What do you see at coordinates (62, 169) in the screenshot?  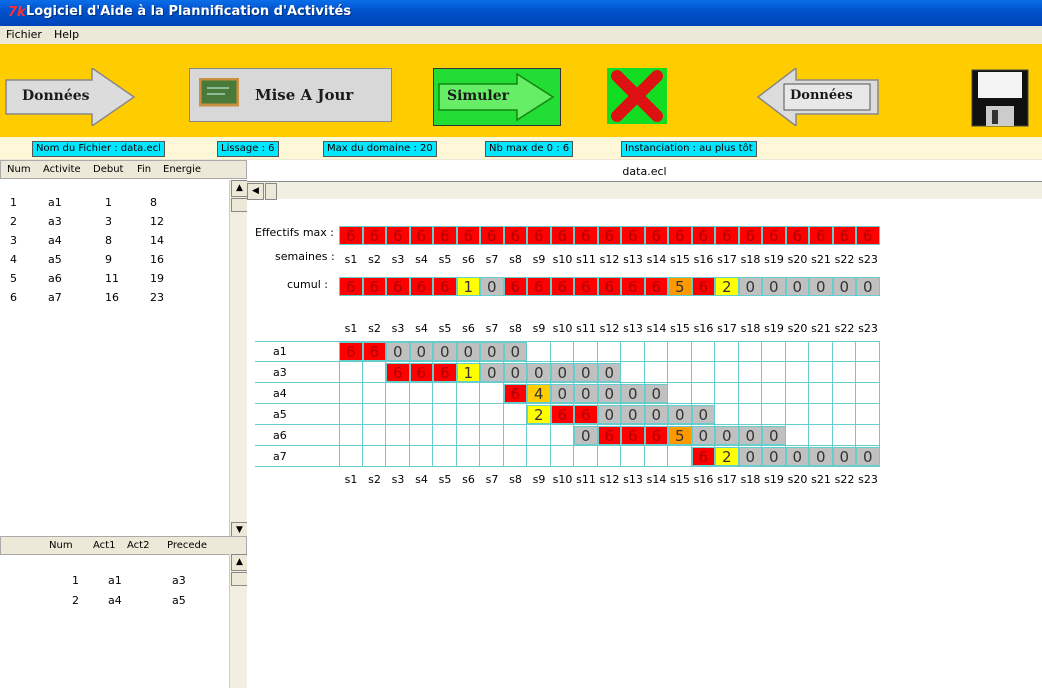 I see `col-activite: Activite` at bounding box center [62, 169].